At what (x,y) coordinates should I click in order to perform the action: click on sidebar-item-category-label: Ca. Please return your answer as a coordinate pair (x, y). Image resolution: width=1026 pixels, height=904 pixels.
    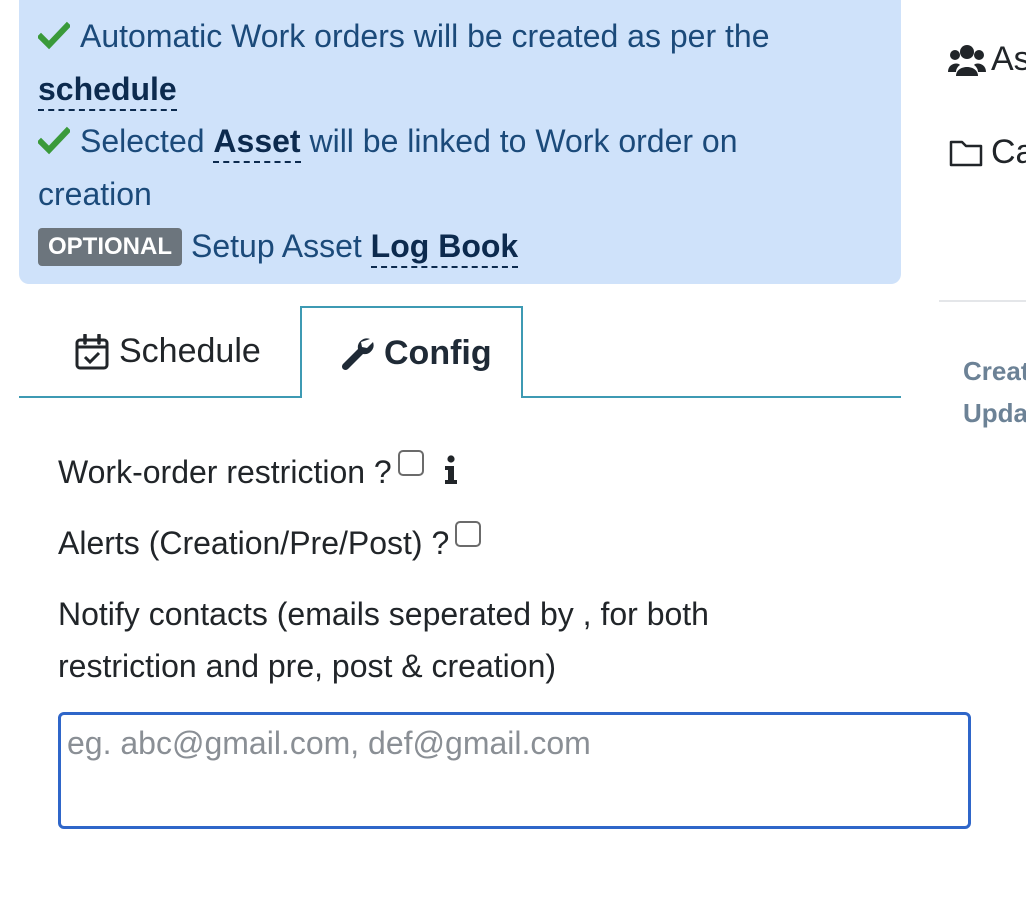
    Looking at the image, I should click on (1008, 152).